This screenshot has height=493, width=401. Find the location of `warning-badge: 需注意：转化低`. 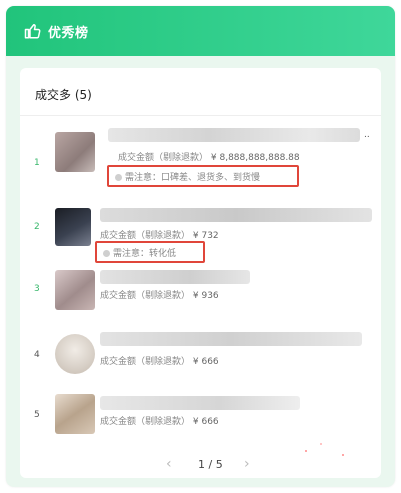

warning-badge: 需注意：转化低 is located at coordinates (150, 252).